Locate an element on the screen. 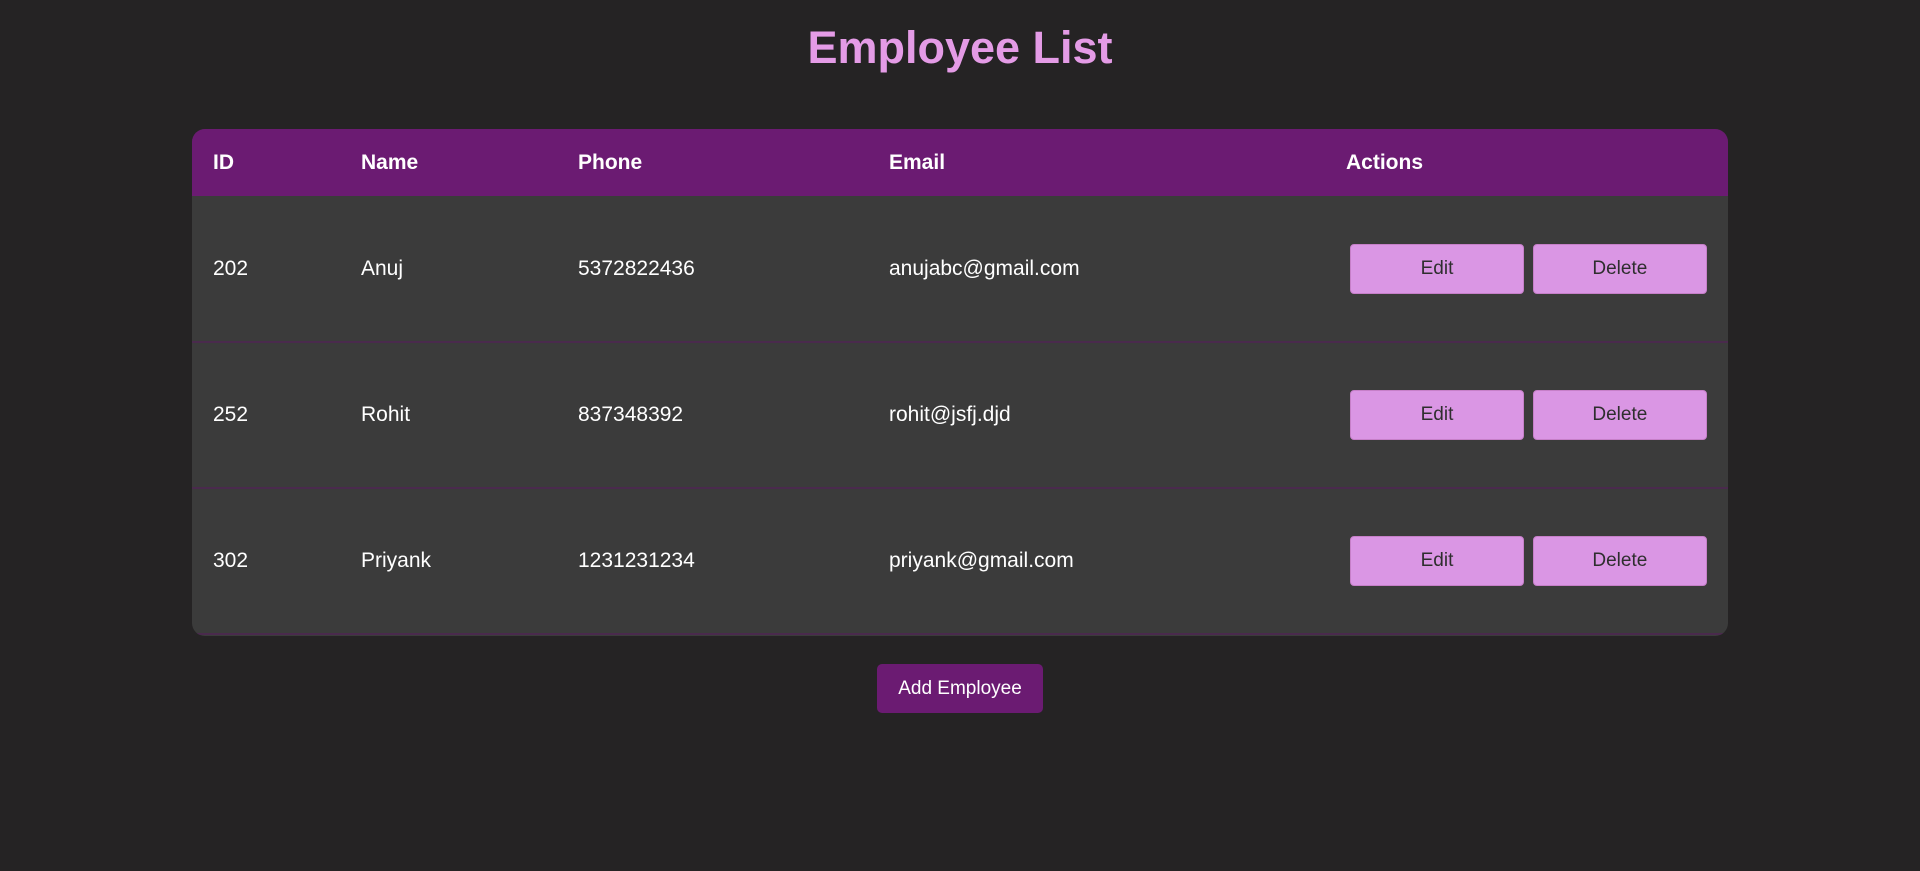 This screenshot has width=1920, height=871. cell-name: Priyank is located at coordinates (396, 560).